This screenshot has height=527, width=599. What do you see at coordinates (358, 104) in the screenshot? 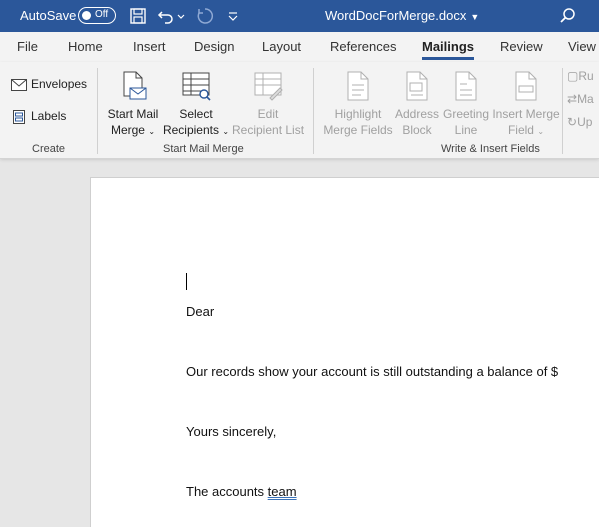
I see `highlight-merge-fields-button: Highlight Merge Fields` at bounding box center [358, 104].